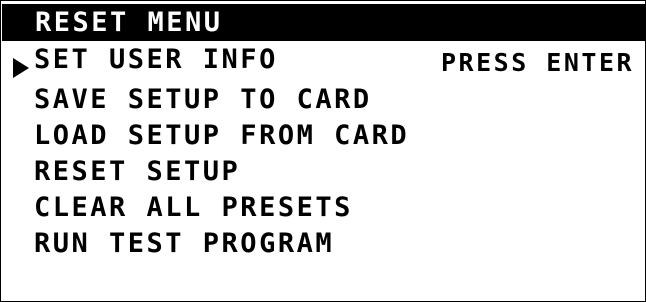 This screenshot has width=646, height=302. I want to click on press-enter-hint: PRESS ENTER, so click(538, 62).